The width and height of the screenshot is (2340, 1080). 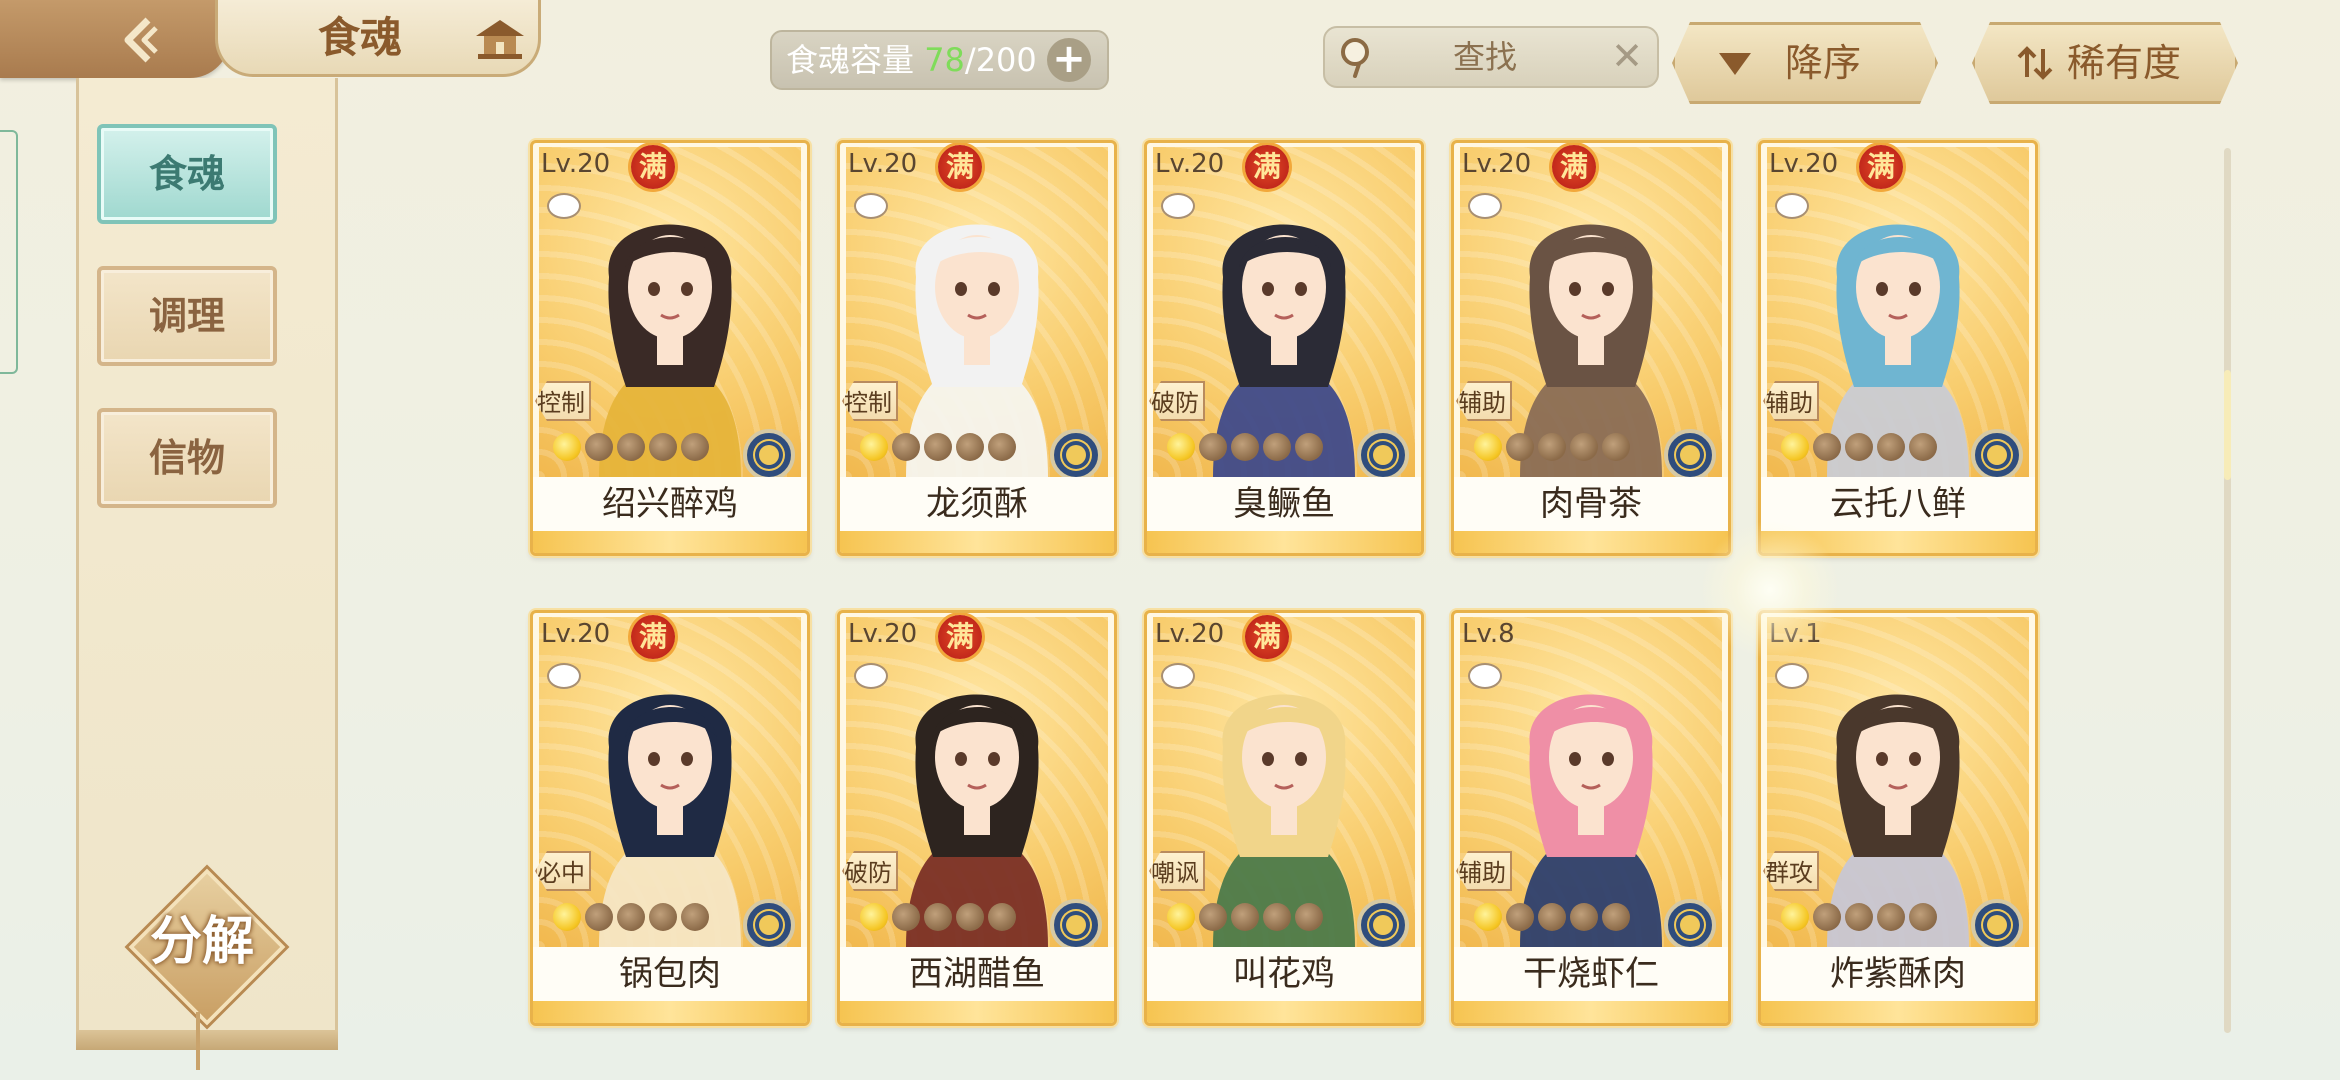 What do you see at coordinates (1485, 57) in the screenshot?
I see `search-input: 查找` at bounding box center [1485, 57].